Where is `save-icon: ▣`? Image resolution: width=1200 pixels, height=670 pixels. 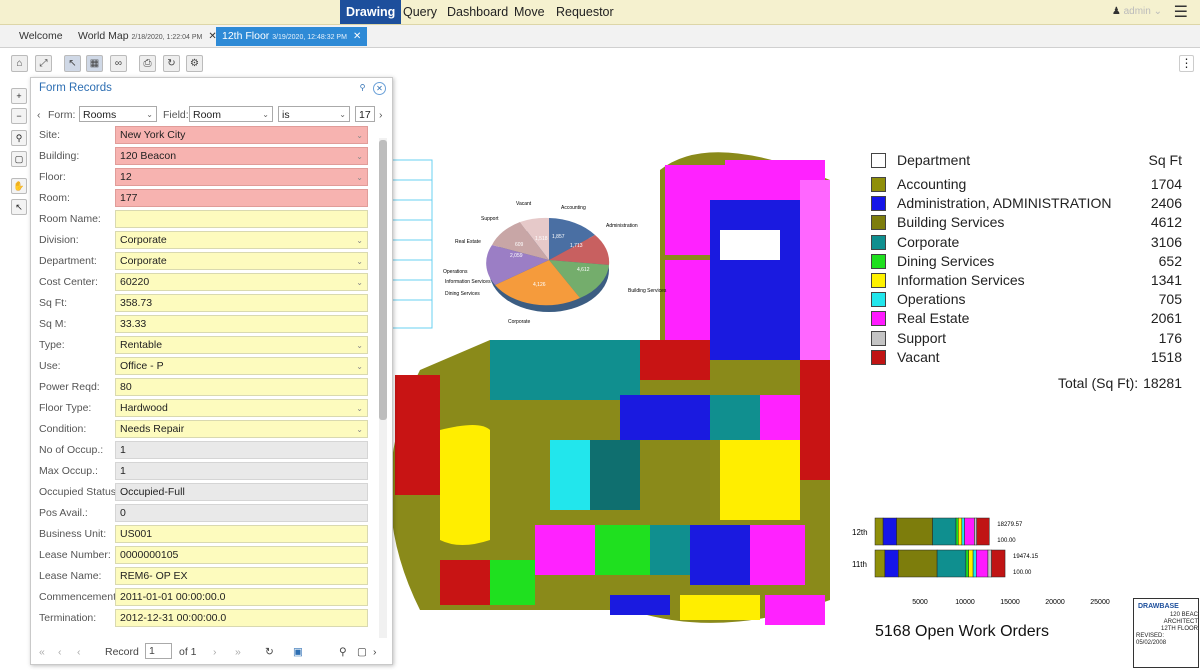
save-icon: ▣ is located at coordinates (298, 652).